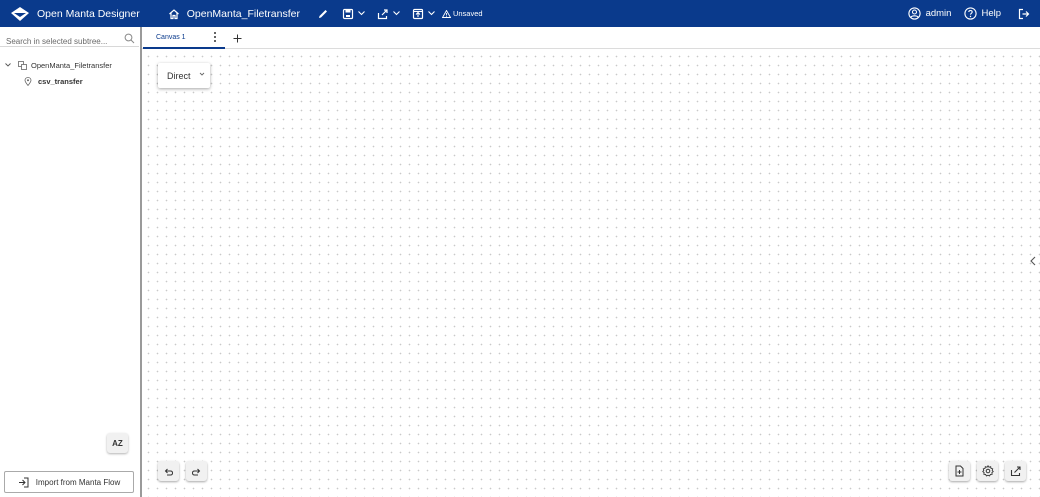 The width and height of the screenshot is (1040, 497). I want to click on search-icon, so click(129, 38).